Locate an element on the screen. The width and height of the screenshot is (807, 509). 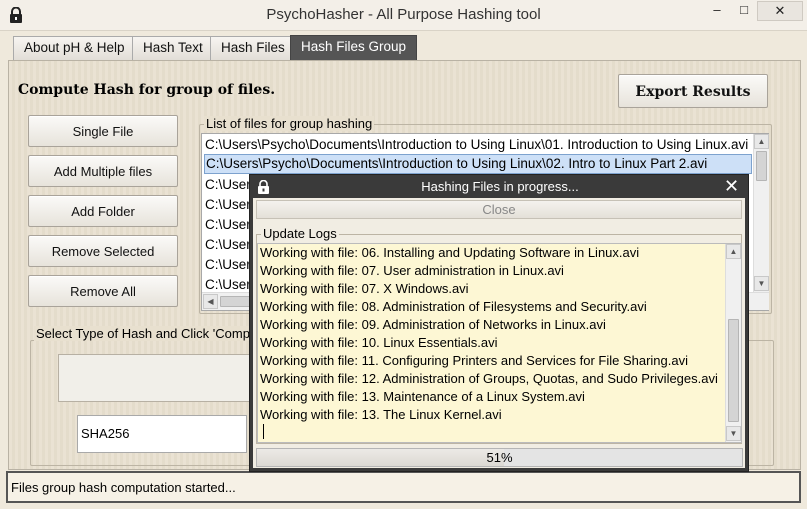
file-list-vscrollbar: ▲ ▼ is located at coordinates (761, 213).